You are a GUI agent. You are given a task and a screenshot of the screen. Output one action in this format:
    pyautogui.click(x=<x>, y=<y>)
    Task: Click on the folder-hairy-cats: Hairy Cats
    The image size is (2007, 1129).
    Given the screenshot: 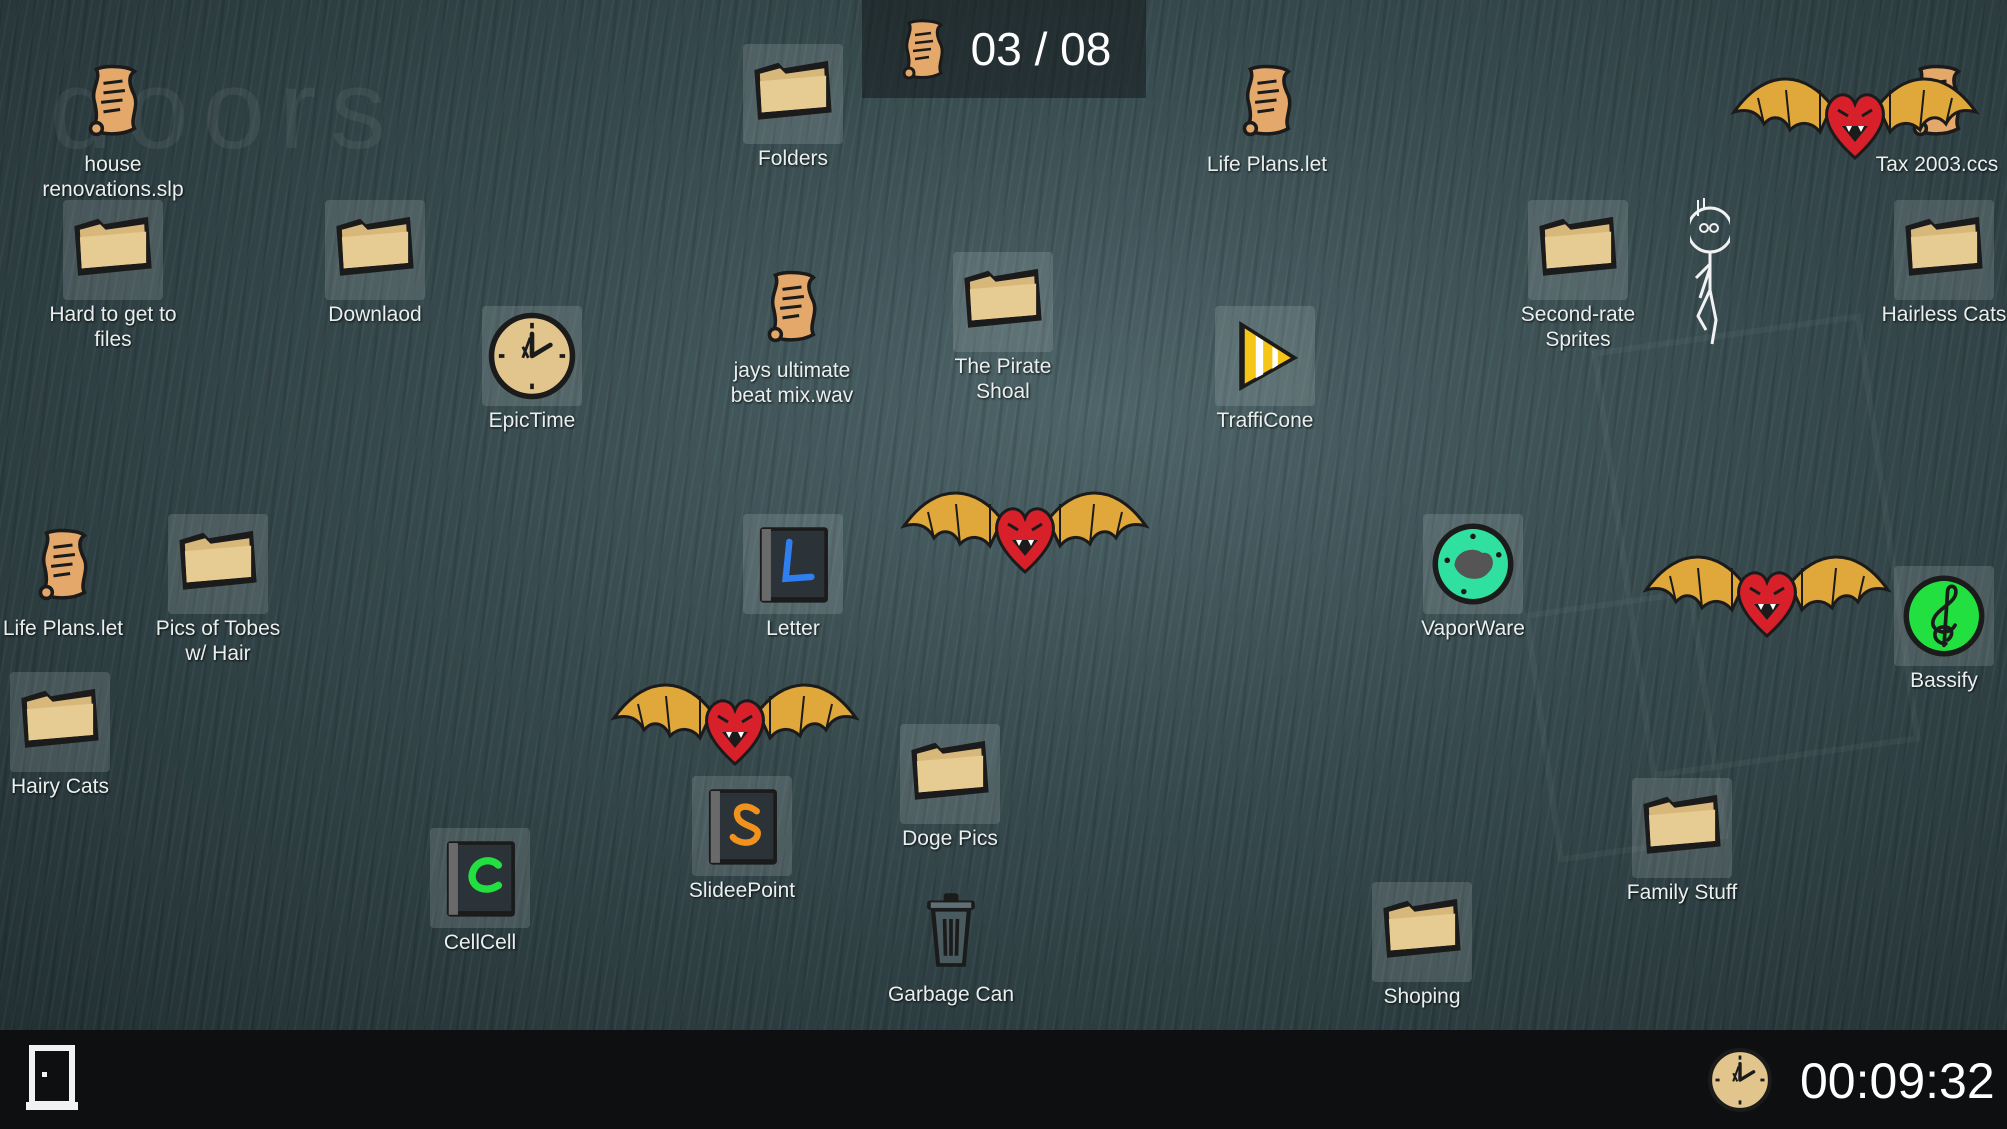 What is the action you would take?
    pyautogui.click(x=65, y=735)
    